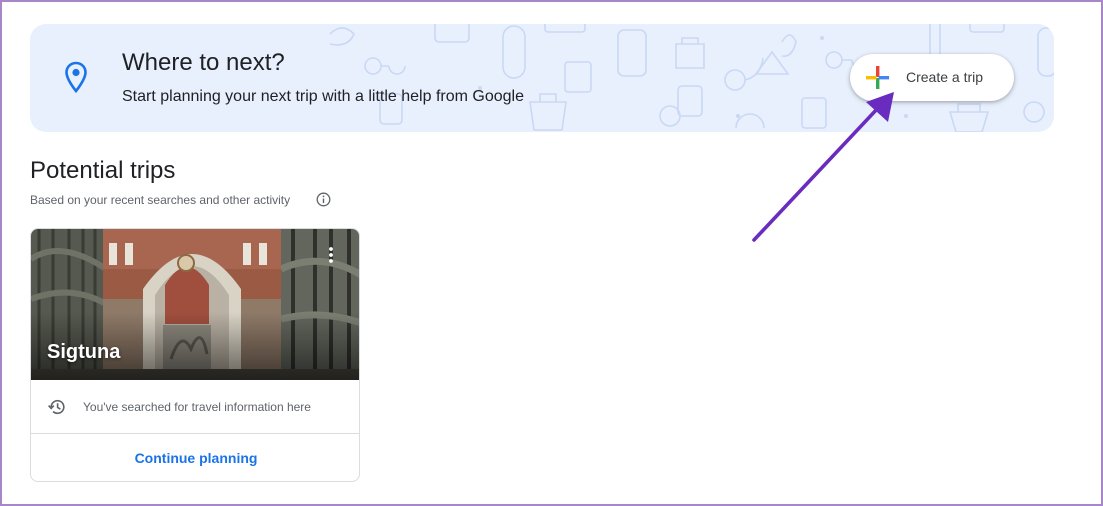 This screenshot has width=1103, height=506. Describe the element at coordinates (203, 62) in the screenshot. I see `banner-title: Where to next?` at that location.